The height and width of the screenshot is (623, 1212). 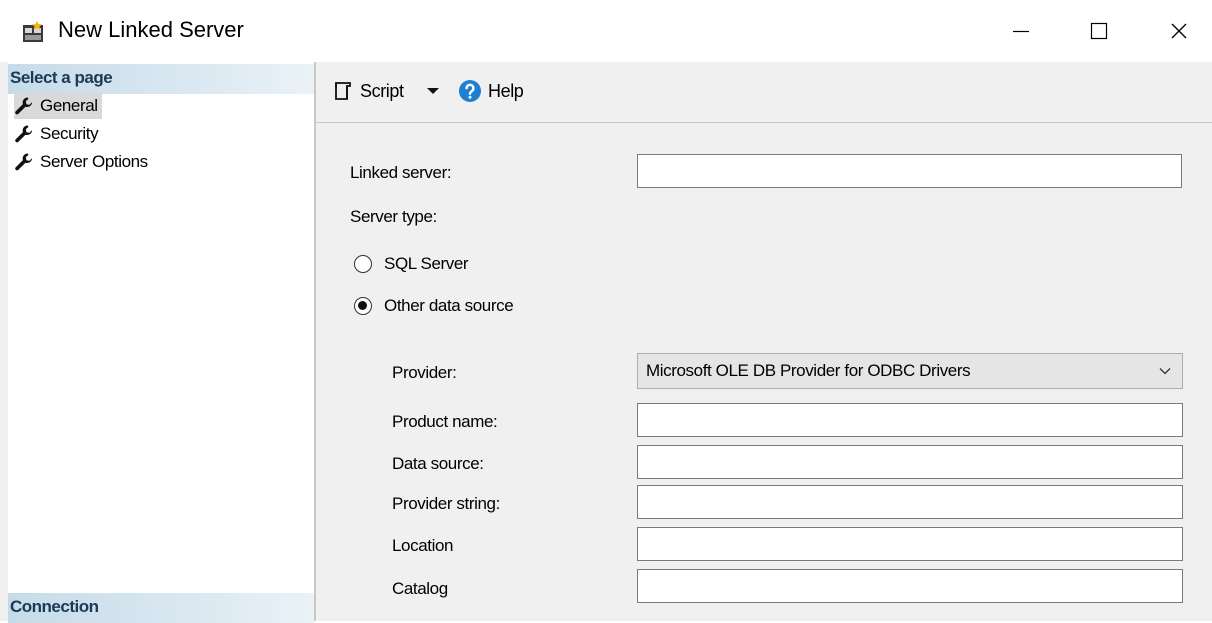 What do you see at coordinates (423, 545) in the screenshot?
I see `location-label: Location` at bounding box center [423, 545].